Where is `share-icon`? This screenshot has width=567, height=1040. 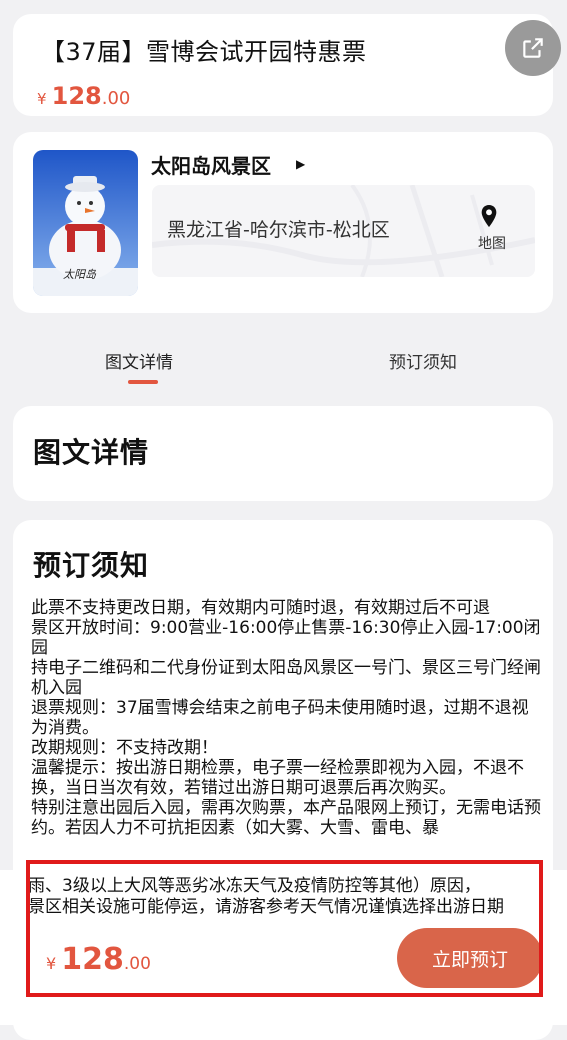 share-icon is located at coordinates (533, 48).